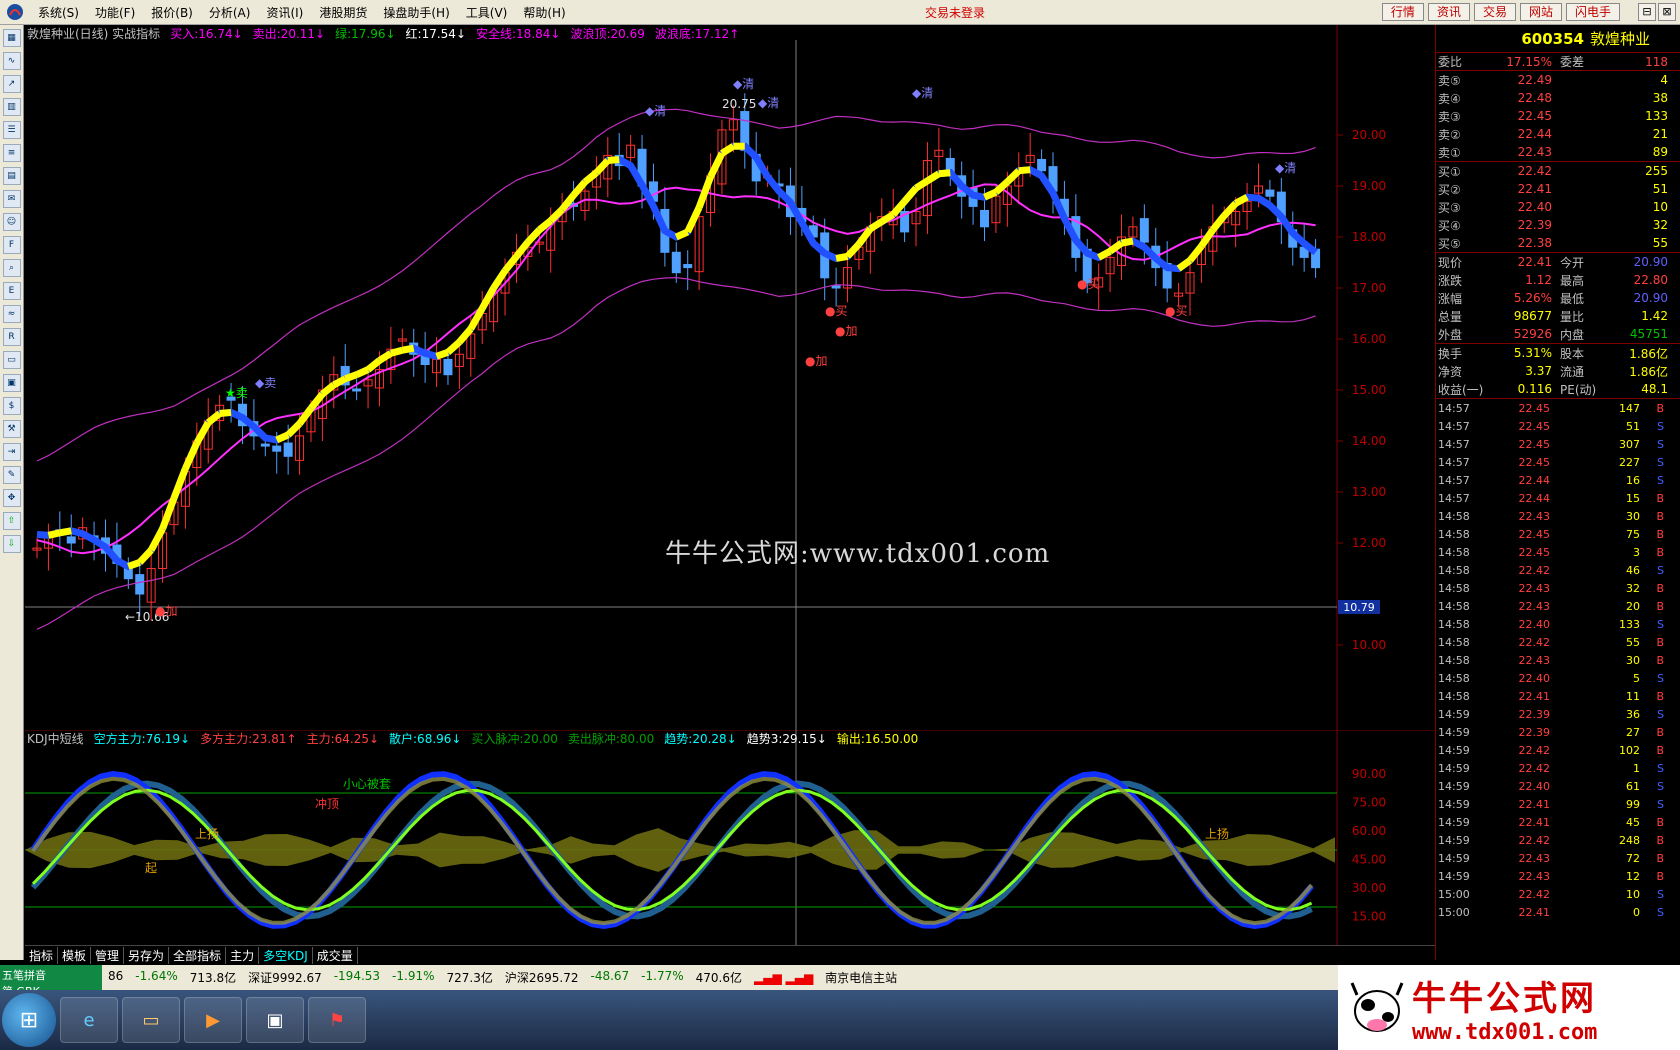  What do you see at coordinates (11, 498) in the screenshot?
I see `move-icon: ✥` at bounding box center [11, 498].